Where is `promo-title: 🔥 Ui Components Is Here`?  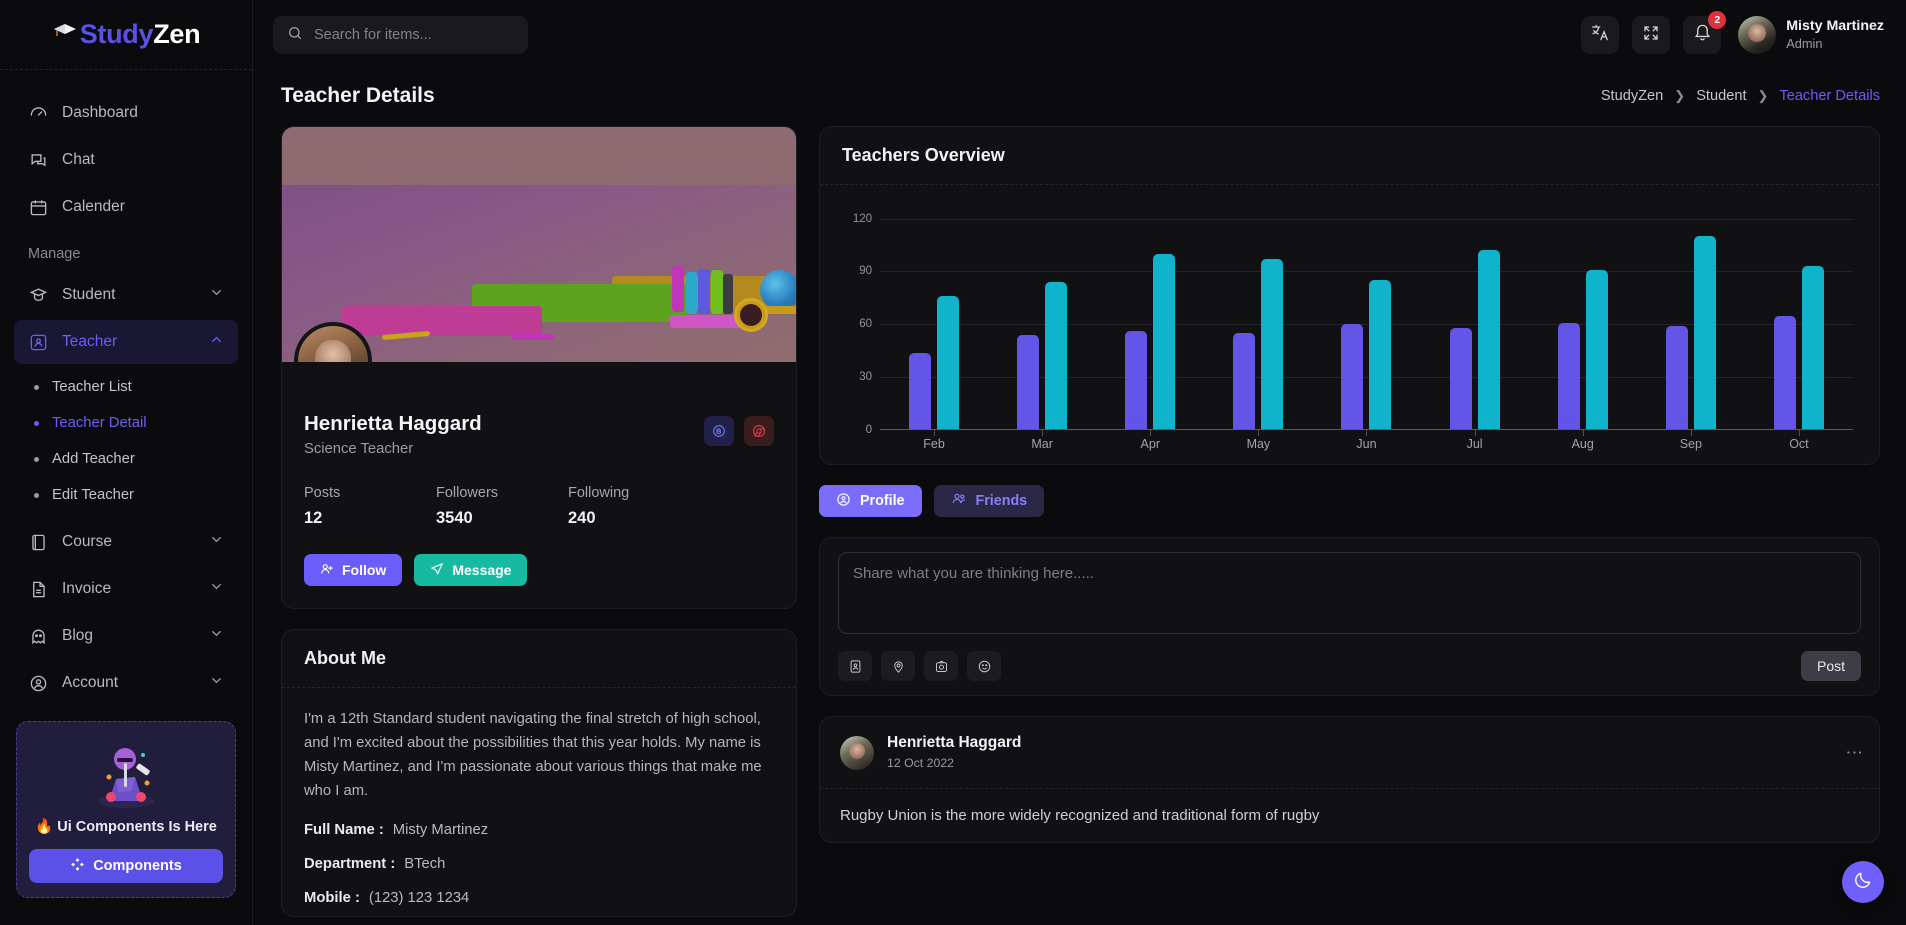 promo-title: 🔥 Ui Components Is Here is located at coordinates (126, 826).